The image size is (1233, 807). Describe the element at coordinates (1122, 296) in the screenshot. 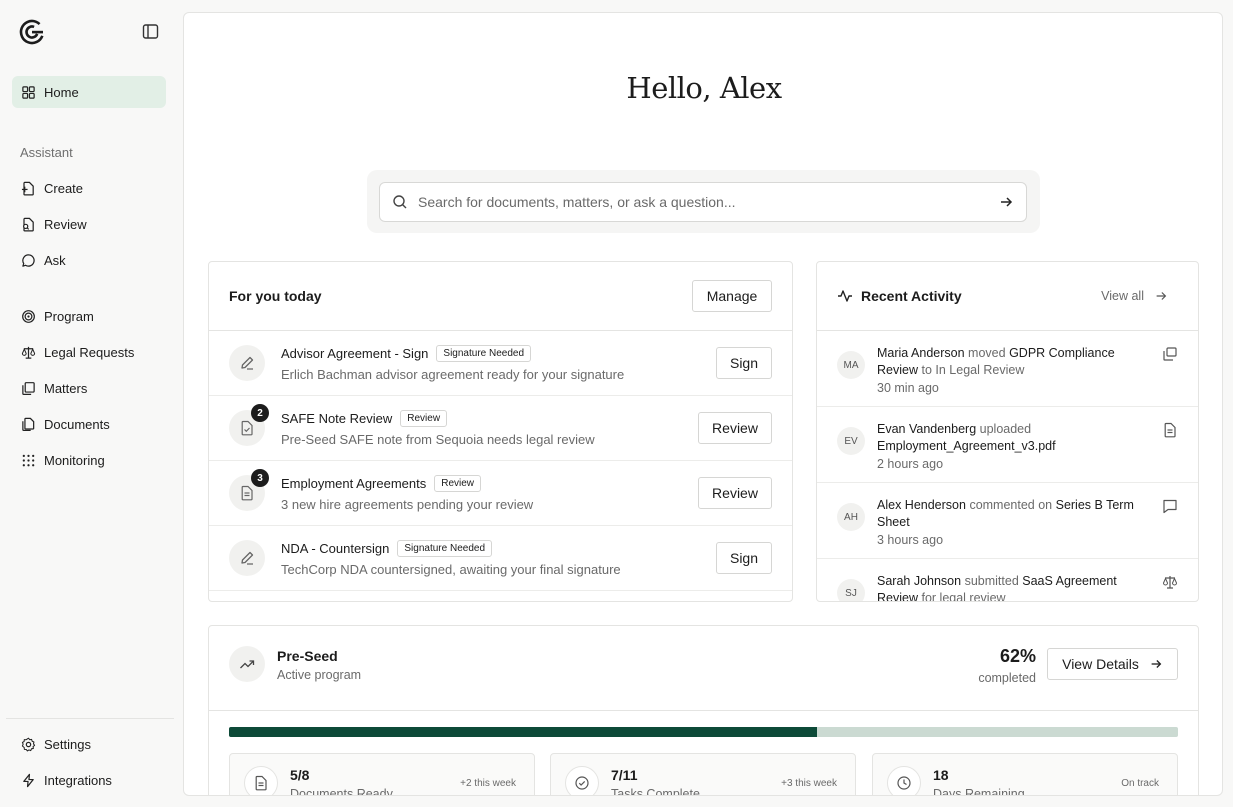

I see `view-all-label: View all` at that location.